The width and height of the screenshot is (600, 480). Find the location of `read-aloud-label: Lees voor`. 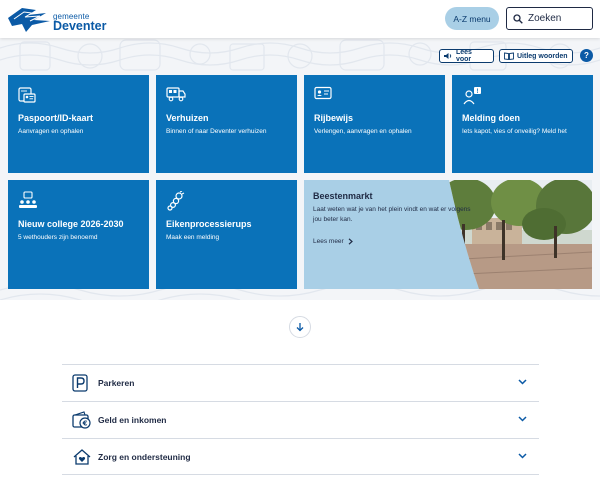

read-aloud-label: Lees voor is located at coordinates (463, 56).